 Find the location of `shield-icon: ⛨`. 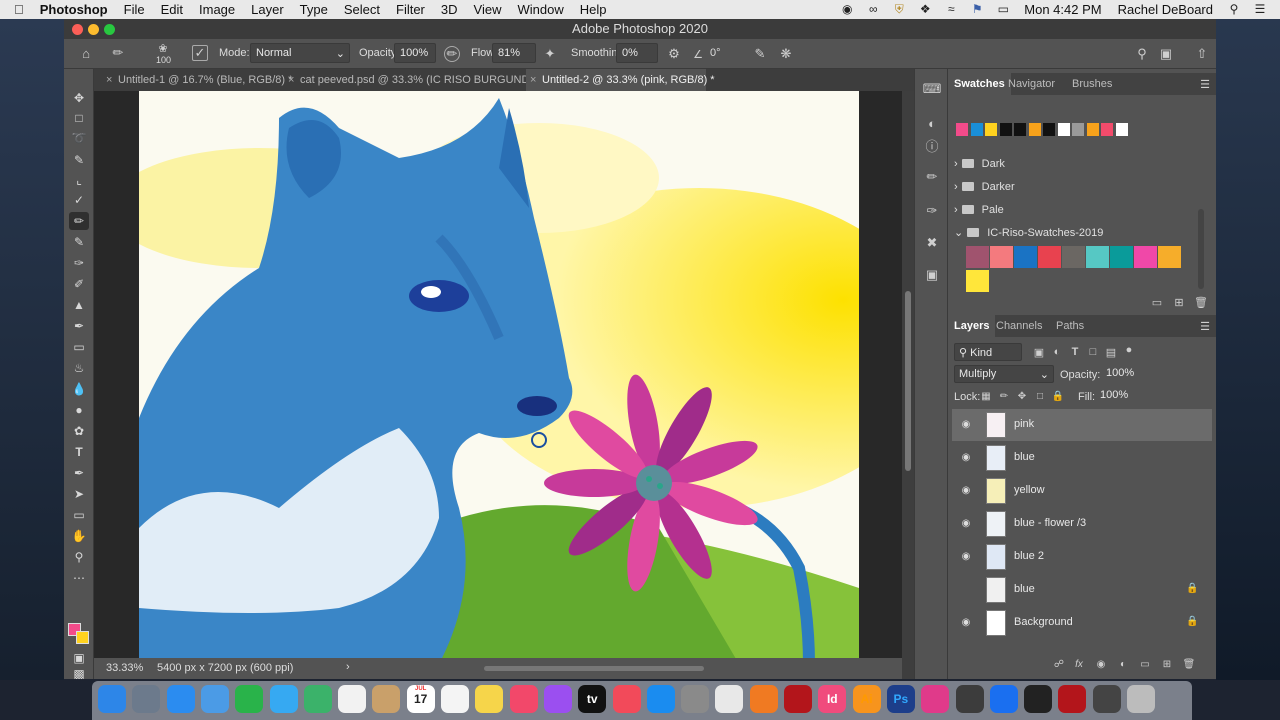

shield-icon: ⛨ is located at coordinates (899, 9).